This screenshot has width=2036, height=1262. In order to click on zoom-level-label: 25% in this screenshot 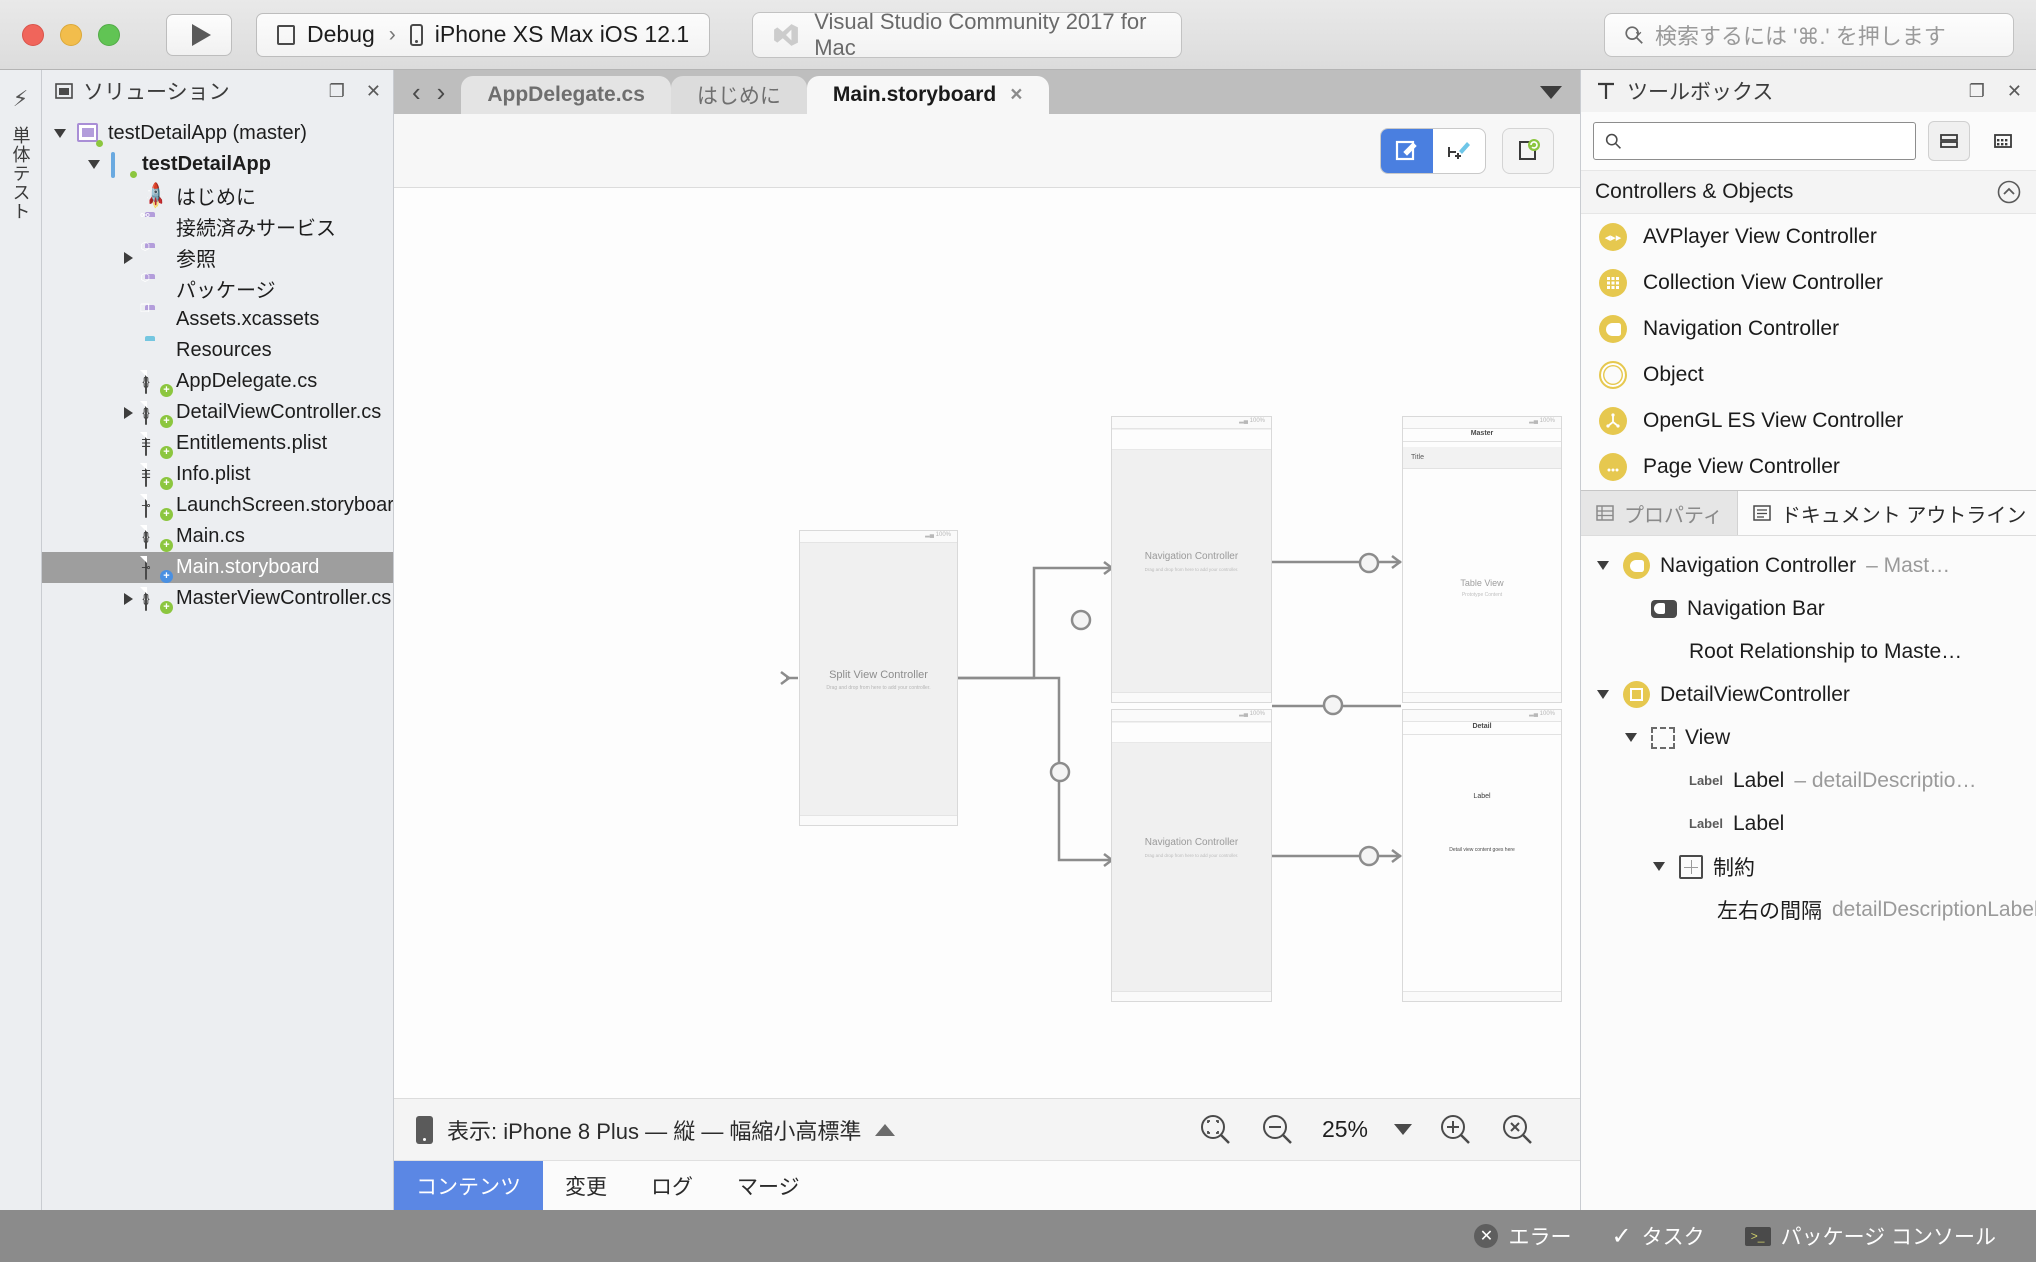, I will do `click(1345, 1129)`.